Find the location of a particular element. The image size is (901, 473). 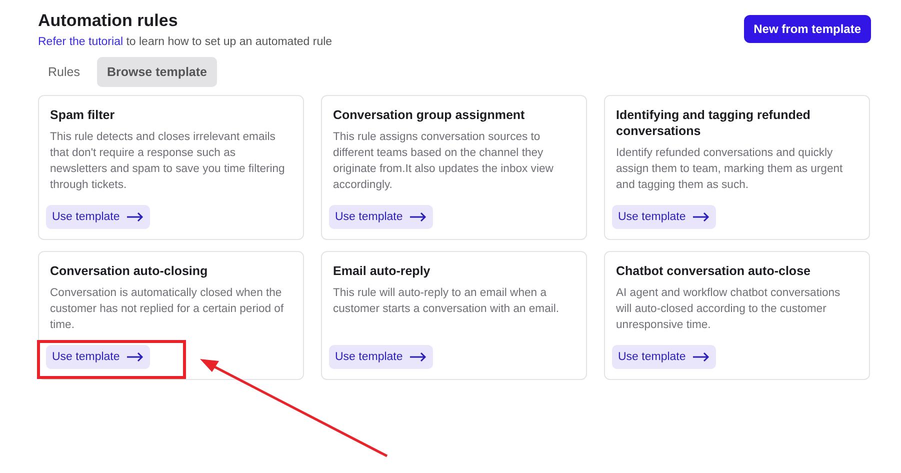

card-description: Identify refunded conversations and quickly assign them to team, marking them as urgent and tagging them as such. is located at coordinates (730, 169).